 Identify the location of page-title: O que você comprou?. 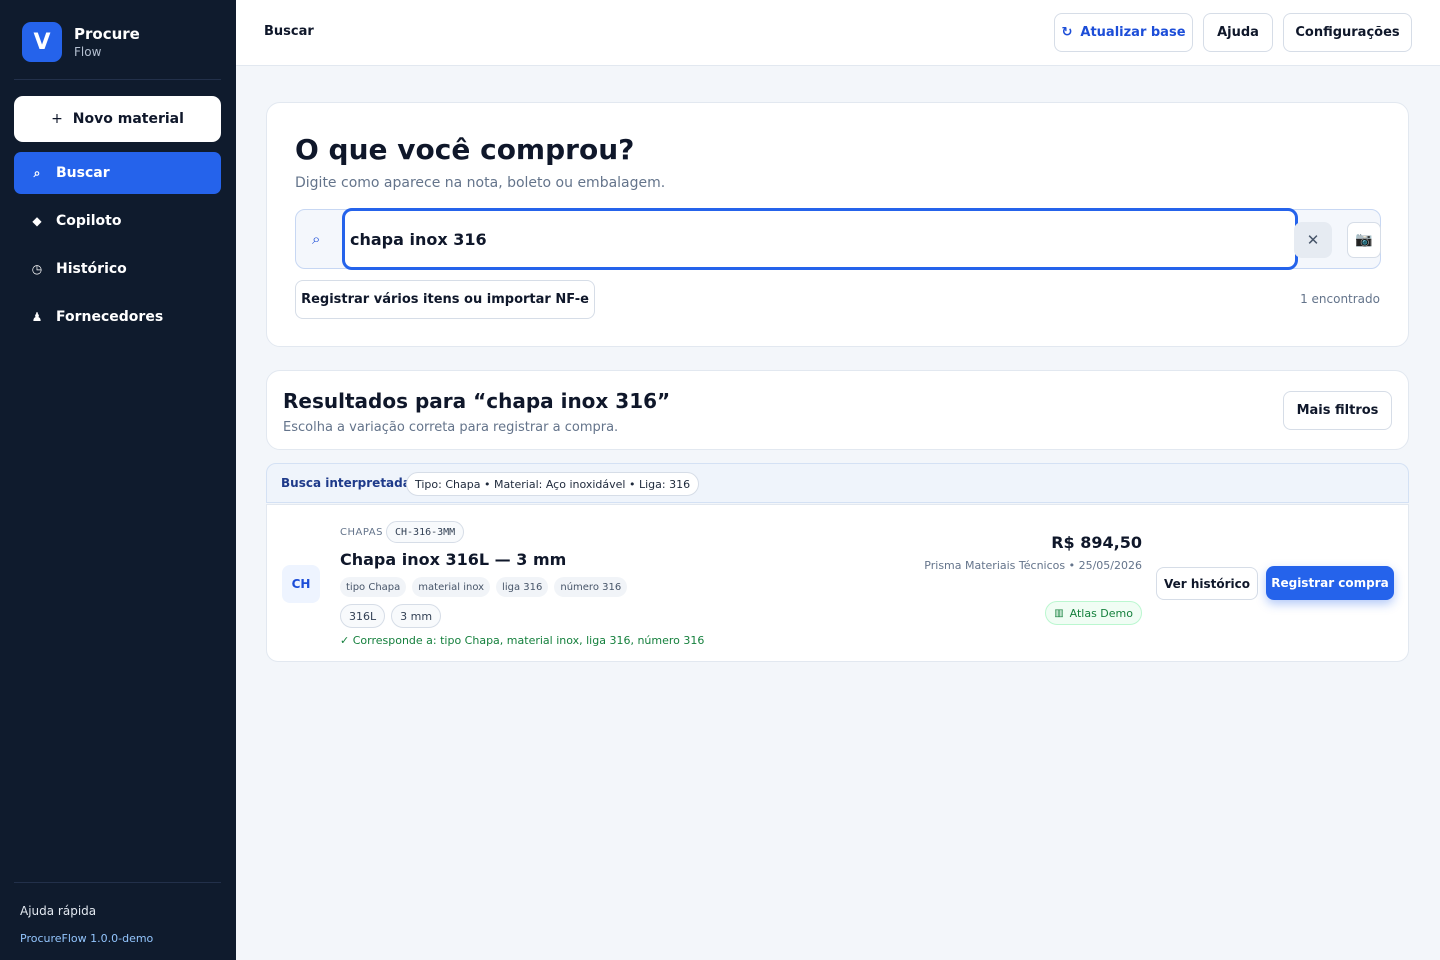
(465, 149).